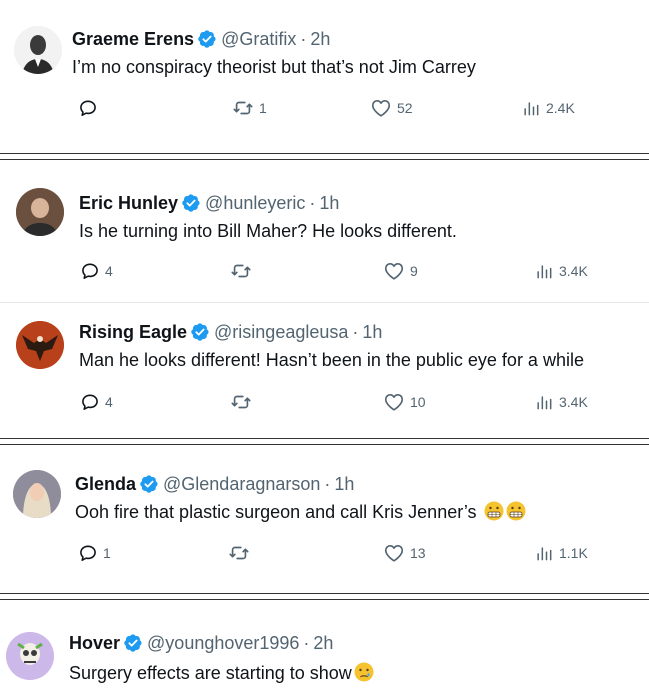 The width and height of the screenshot is (649, 700). Describe the element at coordinates (405, 108) in the screenshot. I see `like-count: 52` at that location.